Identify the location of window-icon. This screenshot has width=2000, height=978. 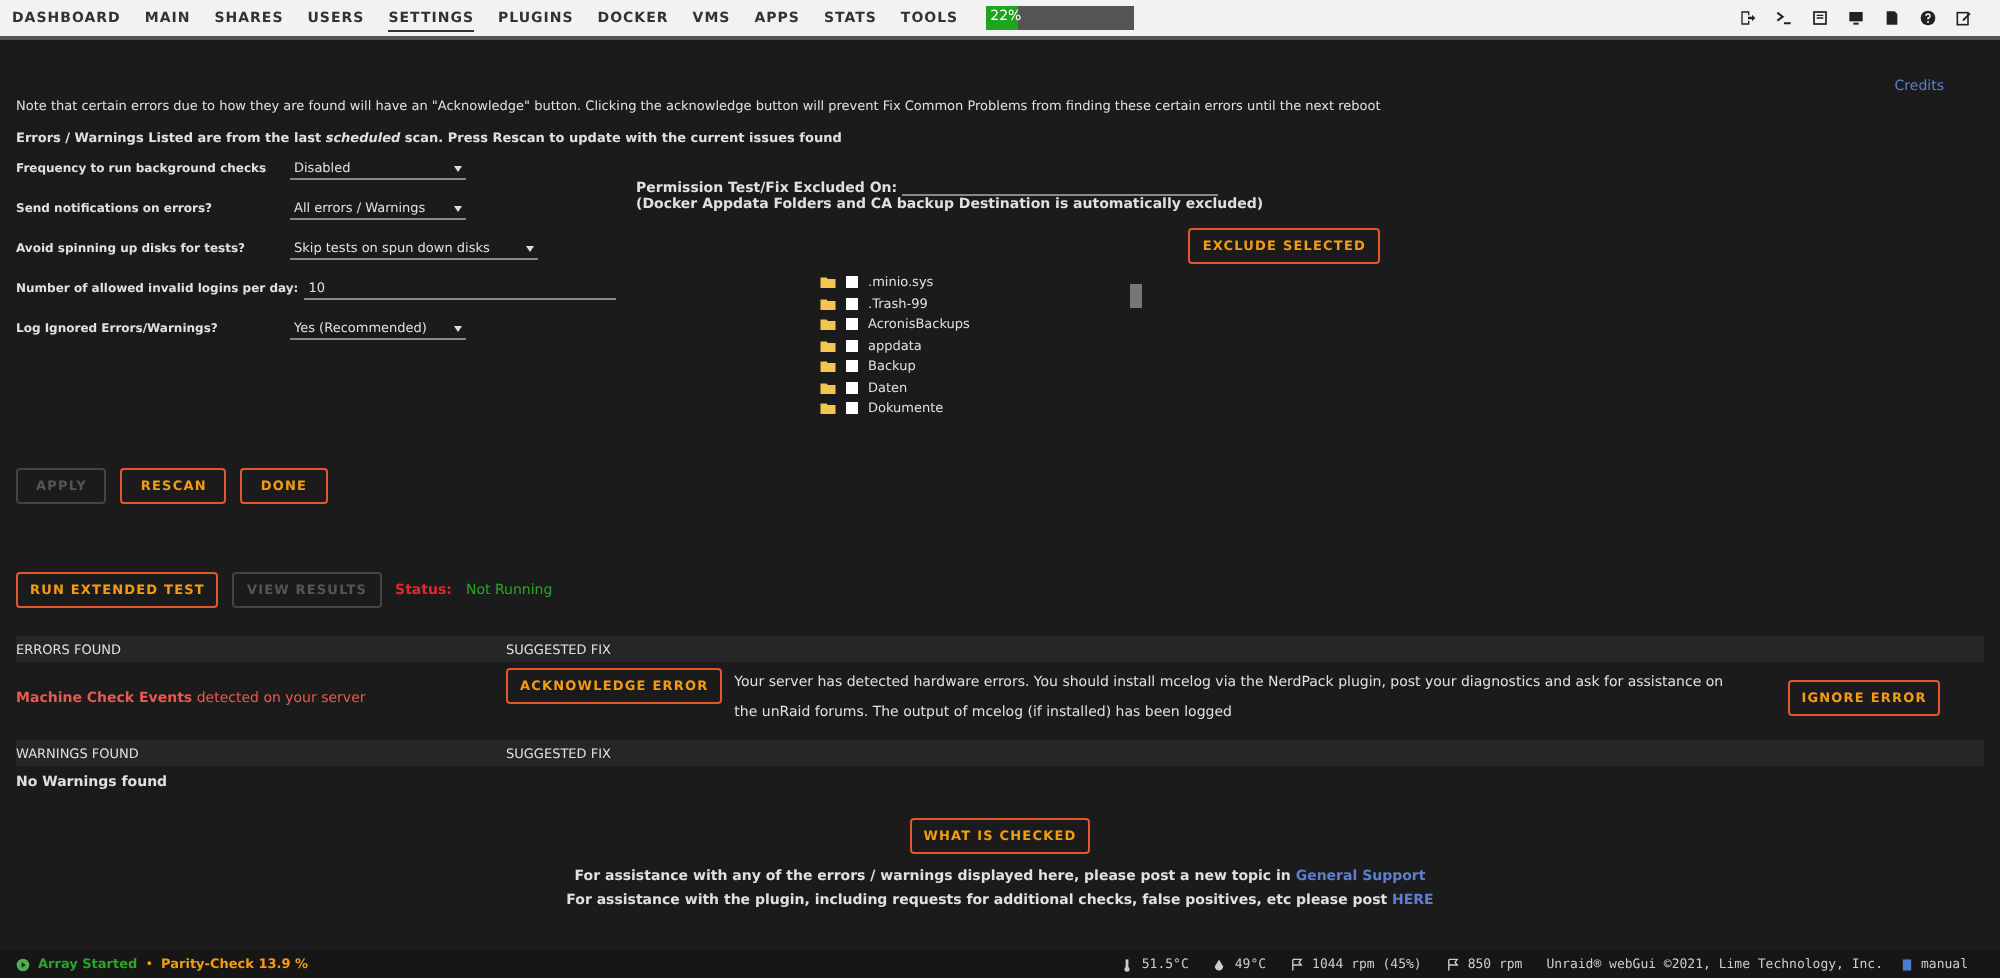
(1820, 18).